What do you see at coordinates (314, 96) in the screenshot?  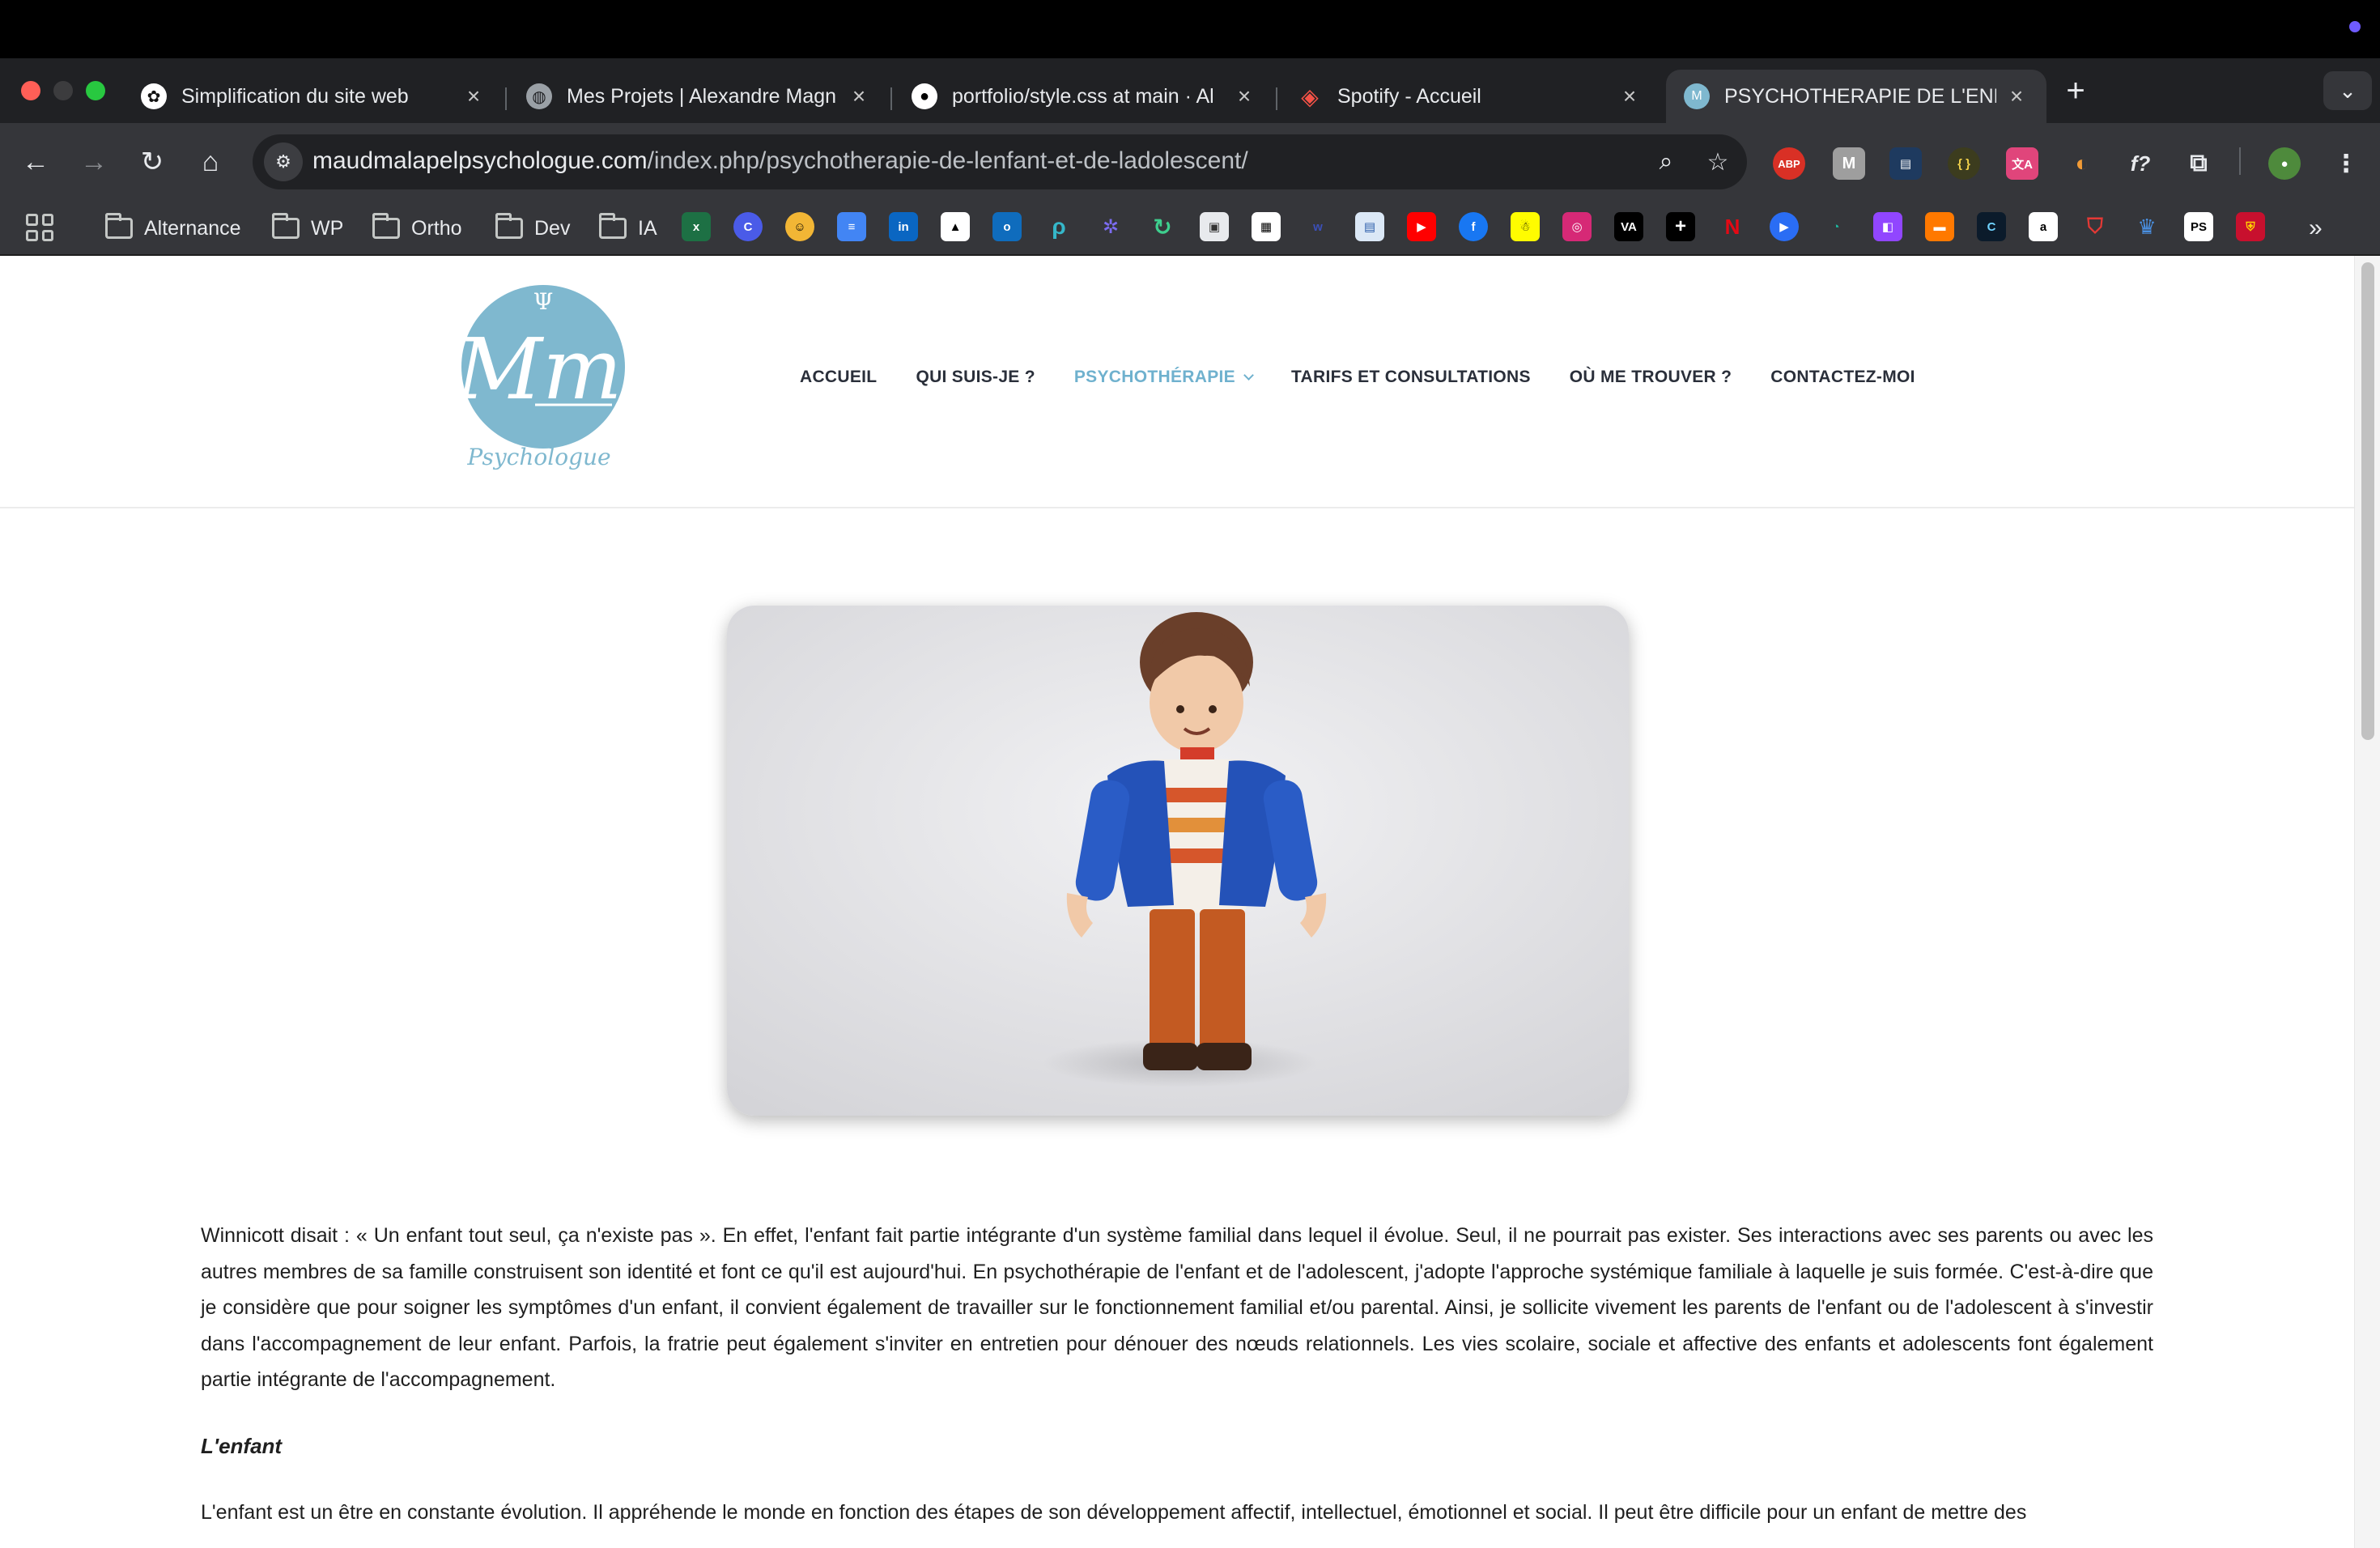 I see `tab: ✿ Simplification du site web ×` at bounding box center [314, 96].